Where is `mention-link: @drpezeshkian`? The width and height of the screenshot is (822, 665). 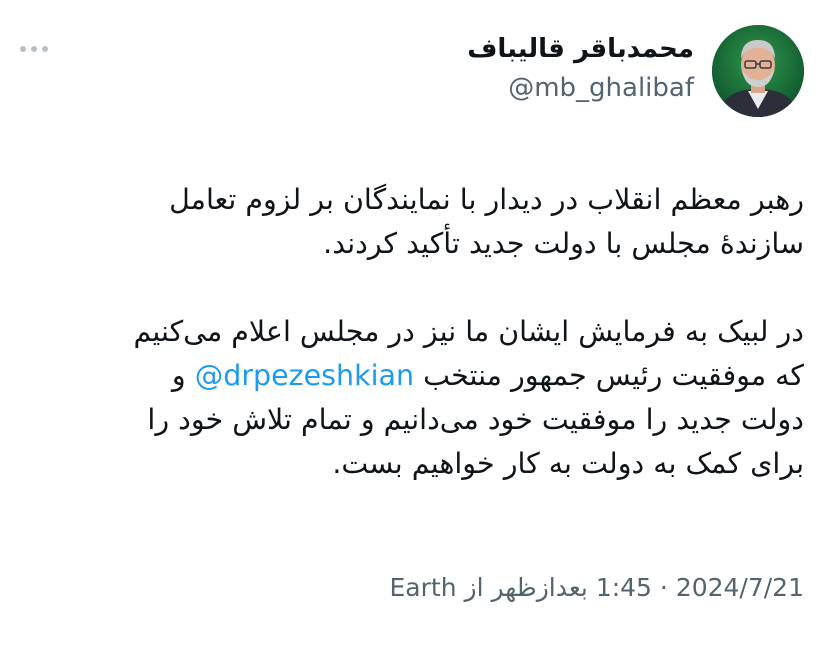
mention-link: @drpezeshkian is located at coordinates (304, 375).